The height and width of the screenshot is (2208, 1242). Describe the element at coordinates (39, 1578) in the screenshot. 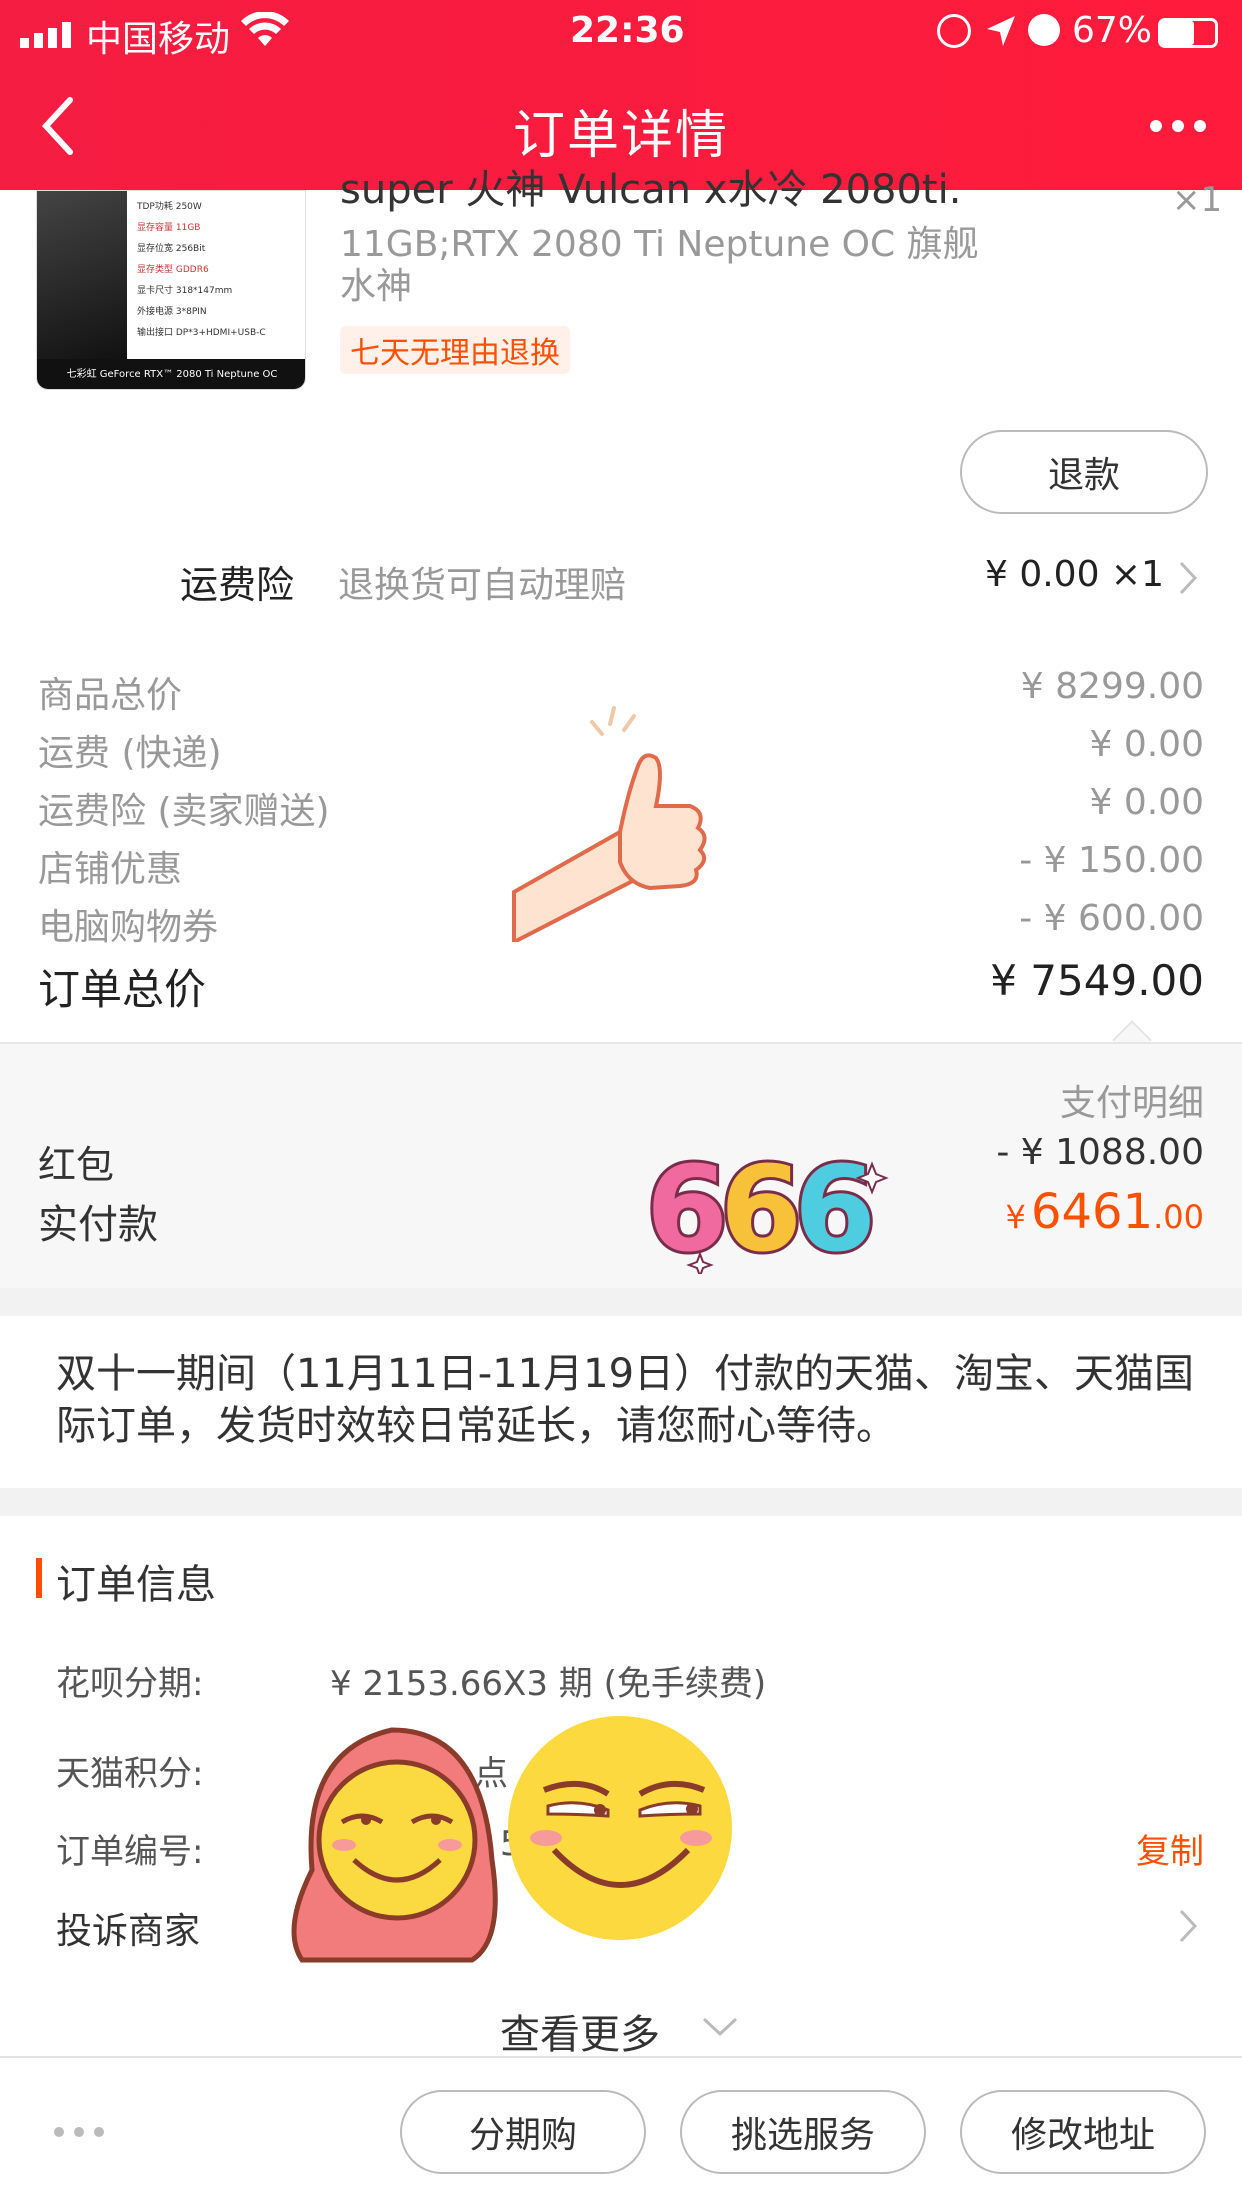

I see `section-accent-bar` at that location.